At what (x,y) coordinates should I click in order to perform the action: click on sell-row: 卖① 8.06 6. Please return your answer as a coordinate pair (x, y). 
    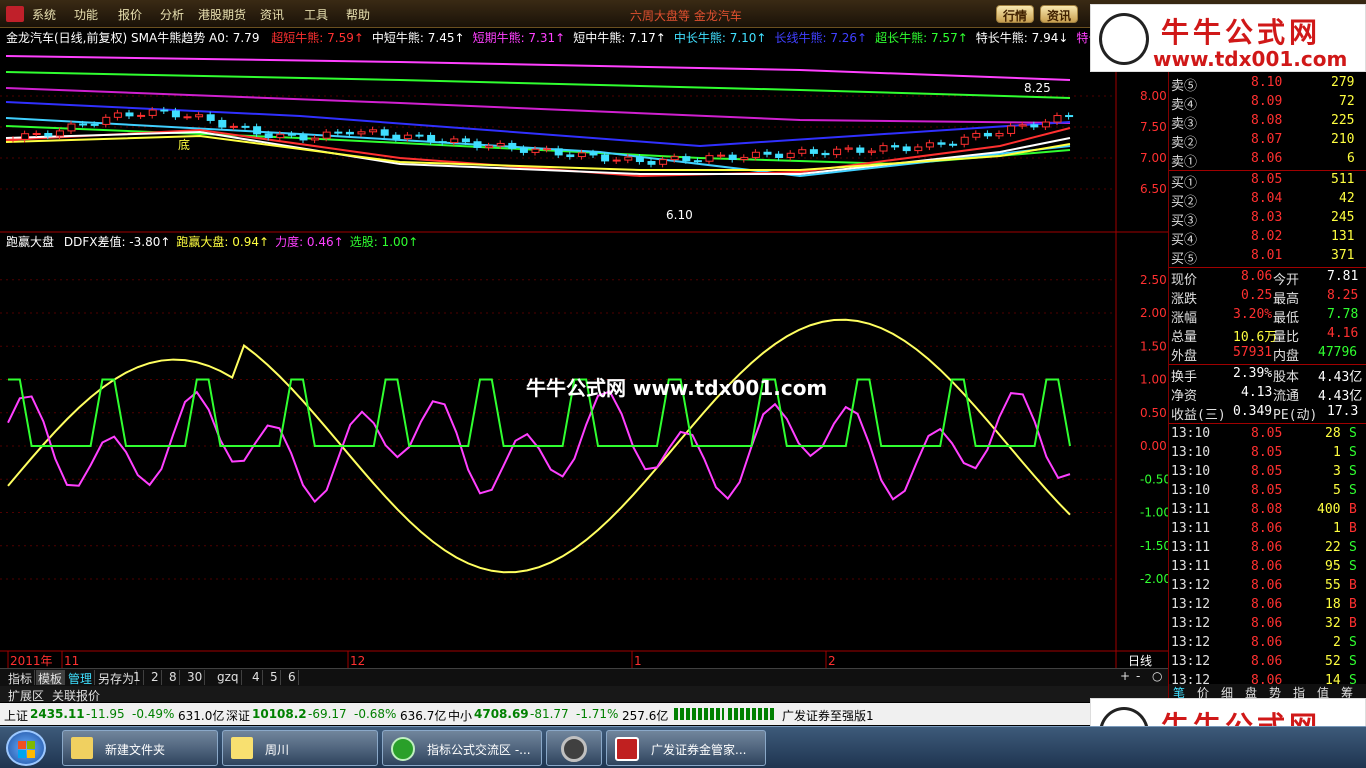
    Looking at the image, I should click on (1267, 160).